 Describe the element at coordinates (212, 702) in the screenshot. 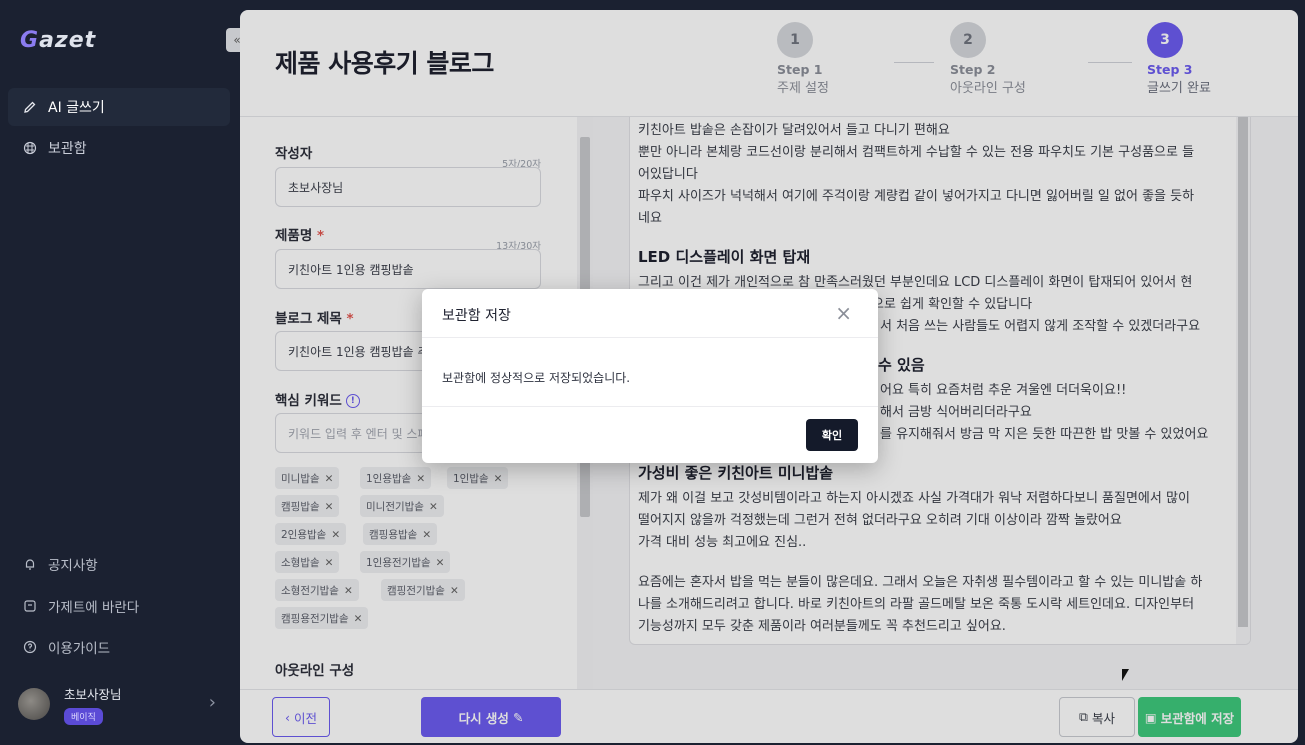

I see `chevron-right-icon: ›` at that location.